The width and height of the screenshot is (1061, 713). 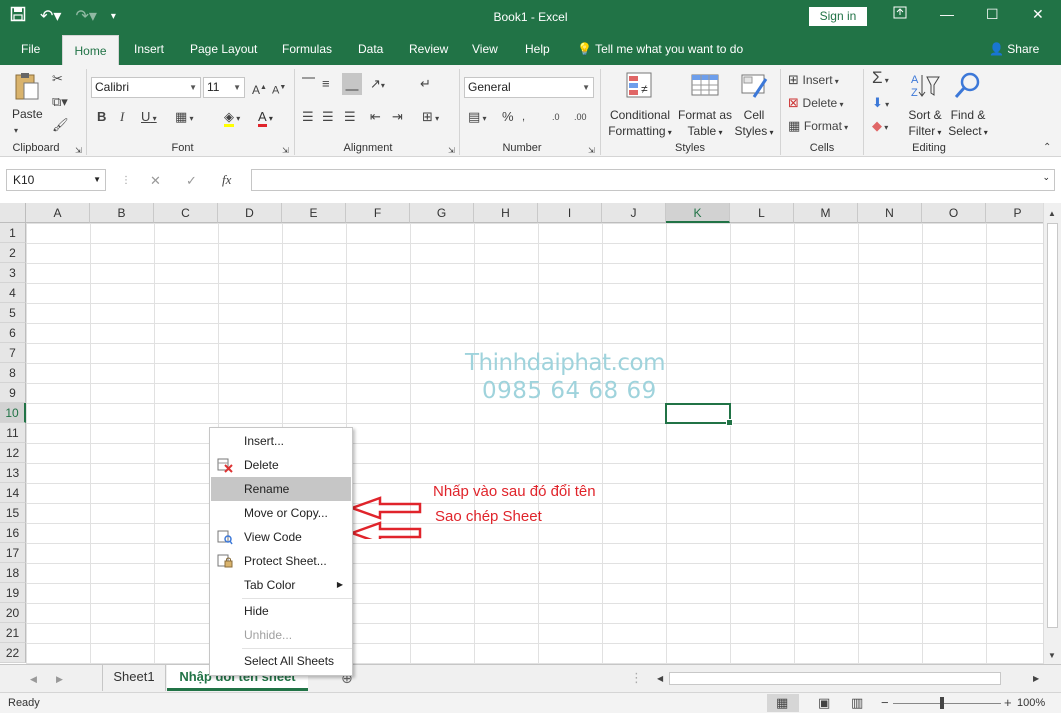 What do you see at coordinates (1008, 703) in the screenshot?
I see `zoom-in-icon: +` at bounding box center [1008, 703].